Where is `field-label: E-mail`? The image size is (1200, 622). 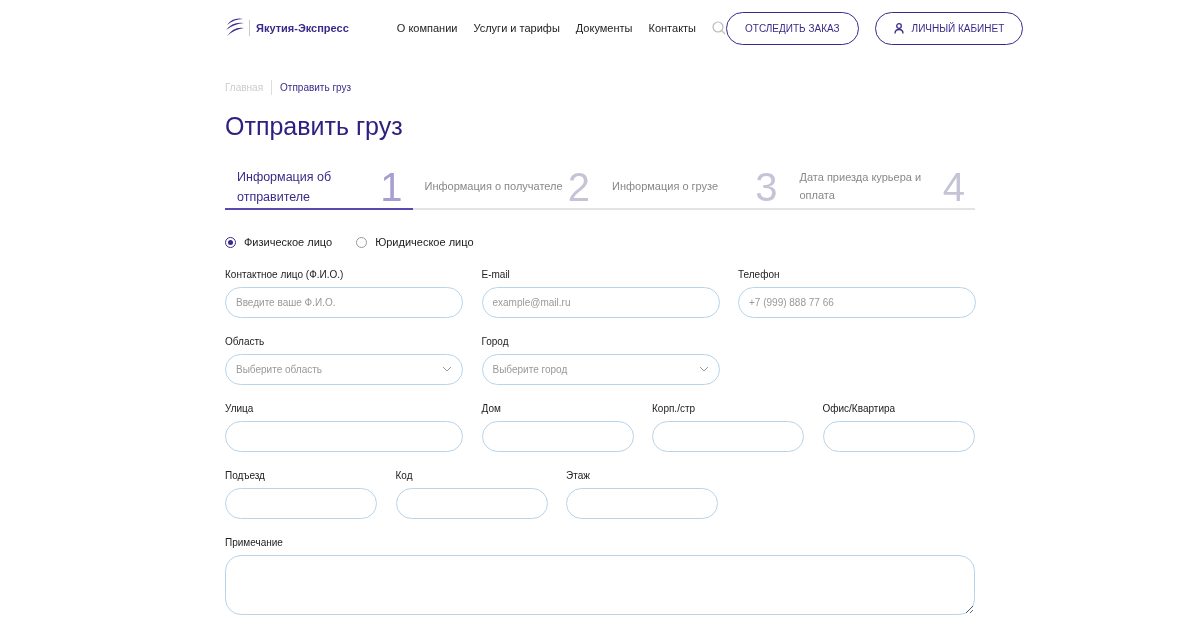 field-label: E-mail is located at coordinates (496, 274).